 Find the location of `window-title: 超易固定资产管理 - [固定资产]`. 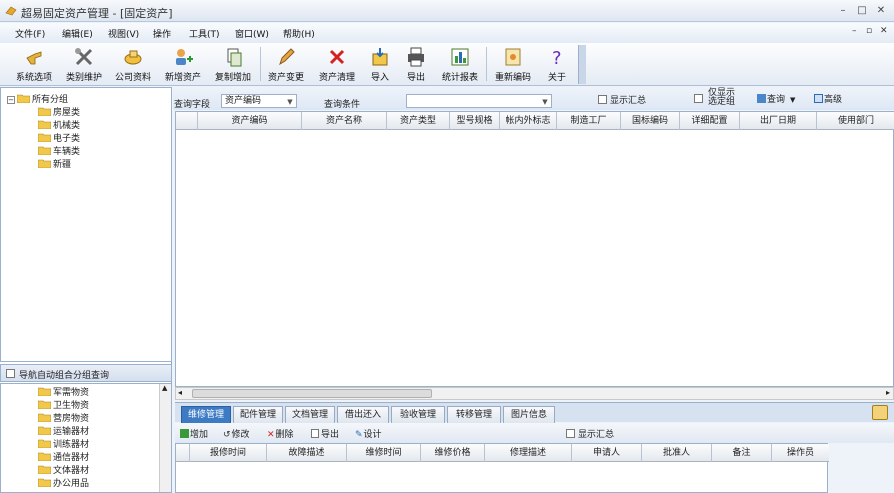

window-title: 超易固定资产管理 - [固定资产] is located at coordinates (97, 13).